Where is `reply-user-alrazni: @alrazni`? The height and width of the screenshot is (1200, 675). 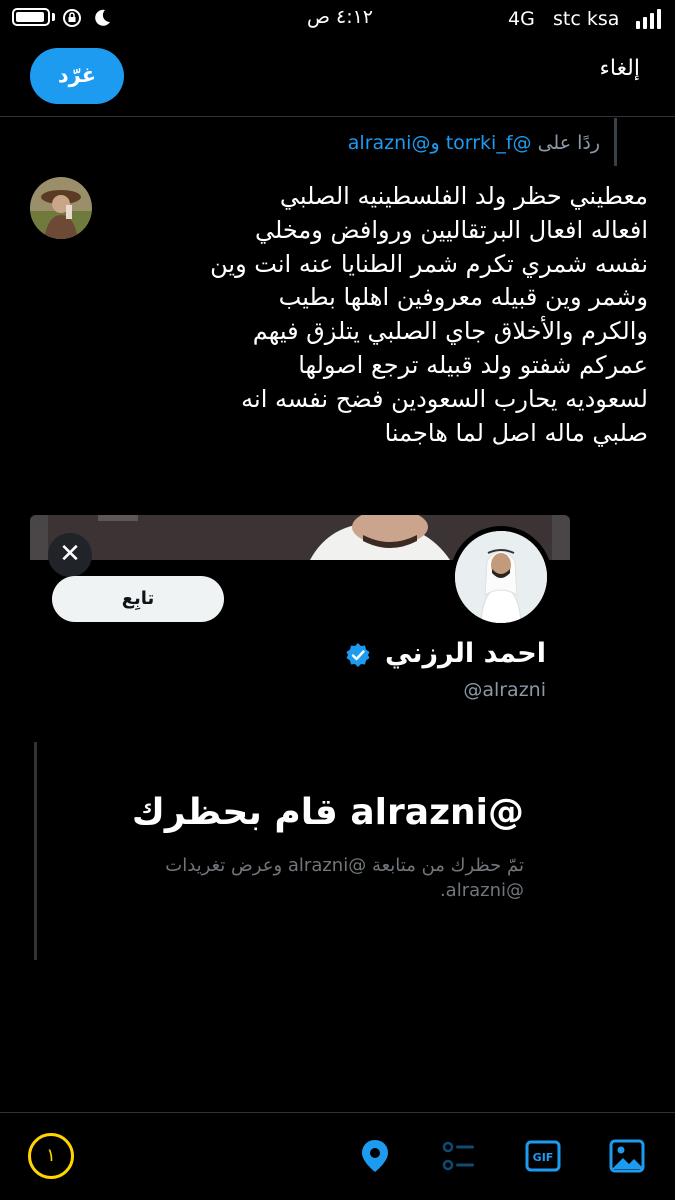
reply-user-alrazni: @alrazni is located at coordinates (389, 143).